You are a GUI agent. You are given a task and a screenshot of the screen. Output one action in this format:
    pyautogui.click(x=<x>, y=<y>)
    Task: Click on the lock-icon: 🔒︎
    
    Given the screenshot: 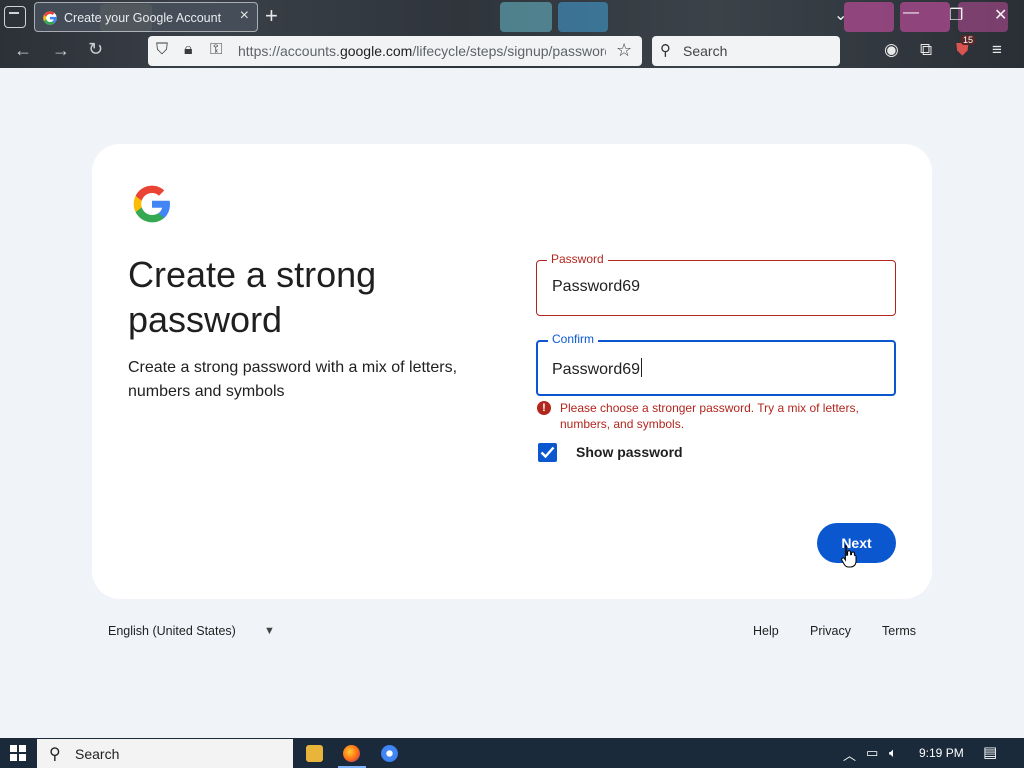 What is the action you would take?
    pyautogui.click(x=188, y=50)
    